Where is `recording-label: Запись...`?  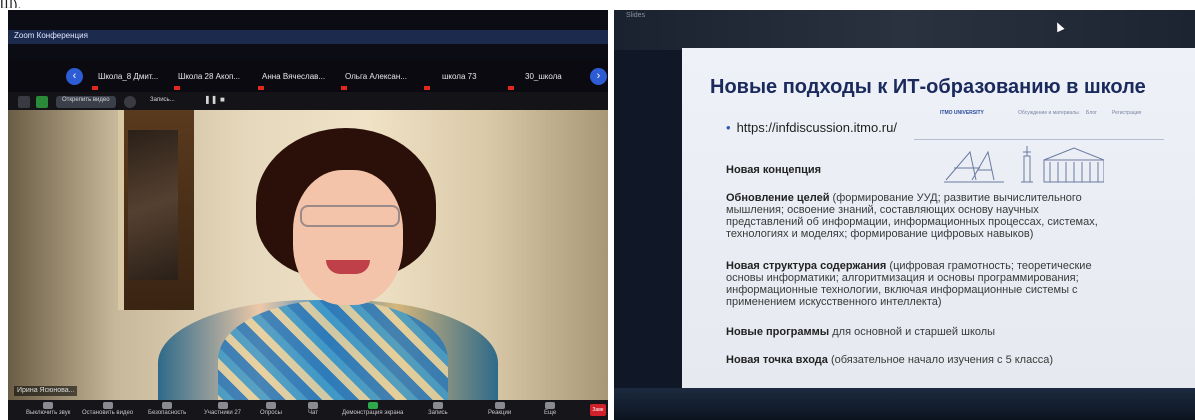
recording-label: Запись... is located at coordinates (162, 100).